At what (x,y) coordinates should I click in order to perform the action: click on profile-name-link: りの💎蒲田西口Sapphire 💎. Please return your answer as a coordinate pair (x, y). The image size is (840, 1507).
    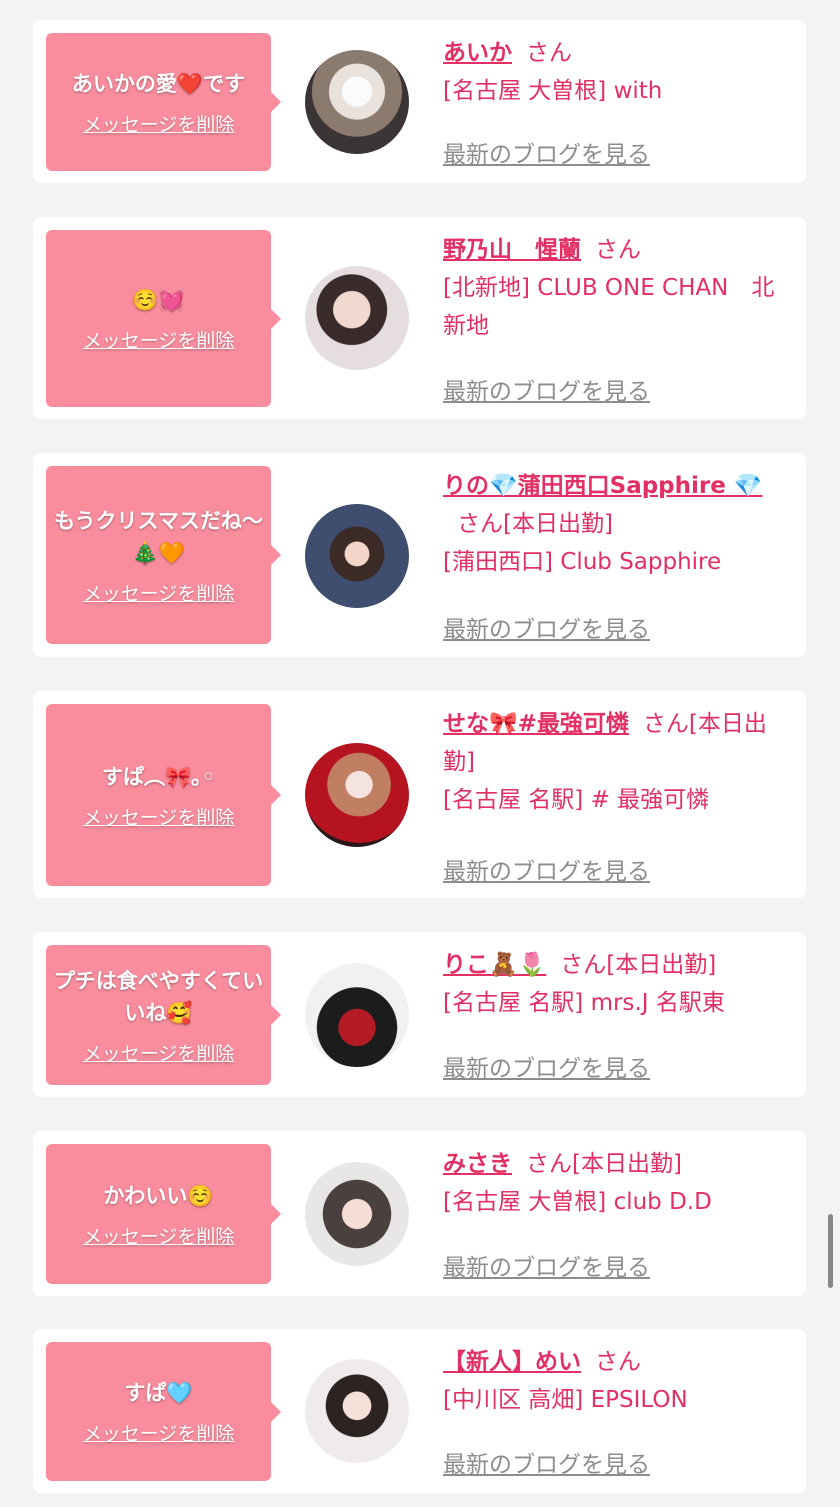
    Looking at the image, I should click on (603, 486).